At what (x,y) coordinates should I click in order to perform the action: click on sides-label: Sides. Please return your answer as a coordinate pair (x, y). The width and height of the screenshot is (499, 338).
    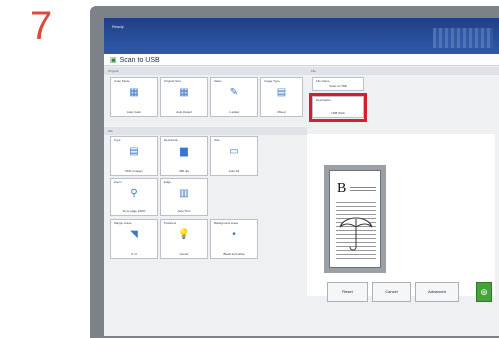
    Looking at the image, I should click on (218, 81).